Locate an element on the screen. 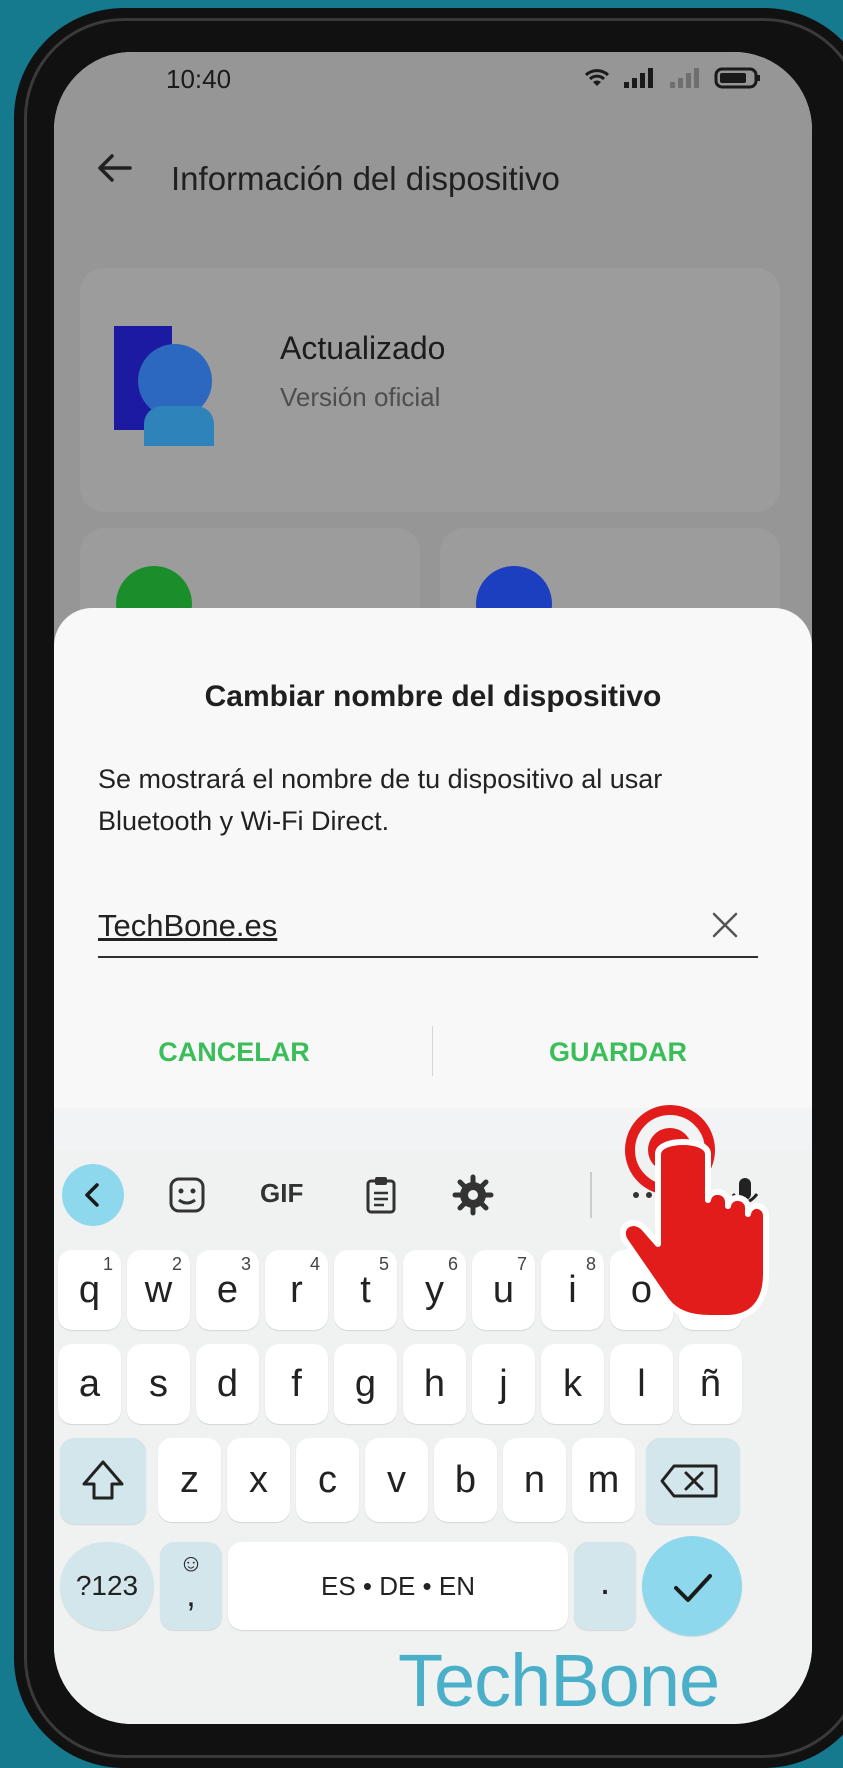  gif-button: GIF is located at coordinates (290, 1199).